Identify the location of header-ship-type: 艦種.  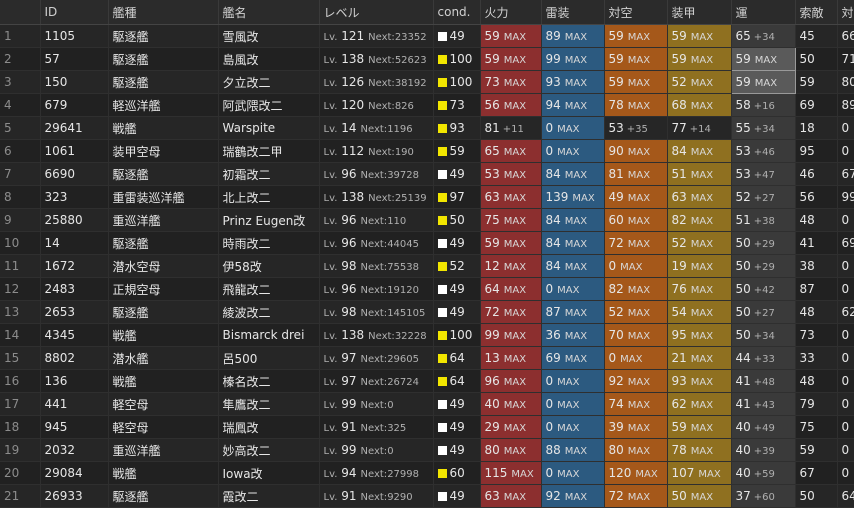
(163, 12).